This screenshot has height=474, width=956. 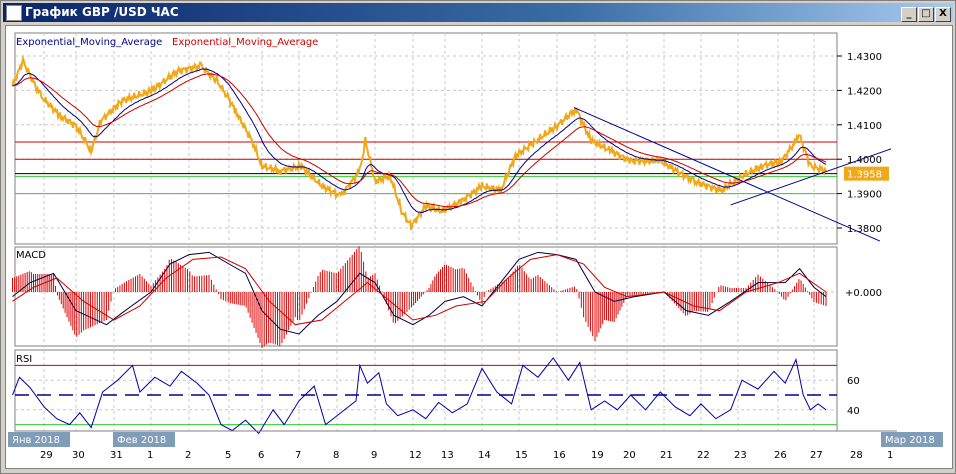 What do you see at coordinates (943, 14) in the screenshot?
I see `close-button: X` at bounding box center [943, 14].